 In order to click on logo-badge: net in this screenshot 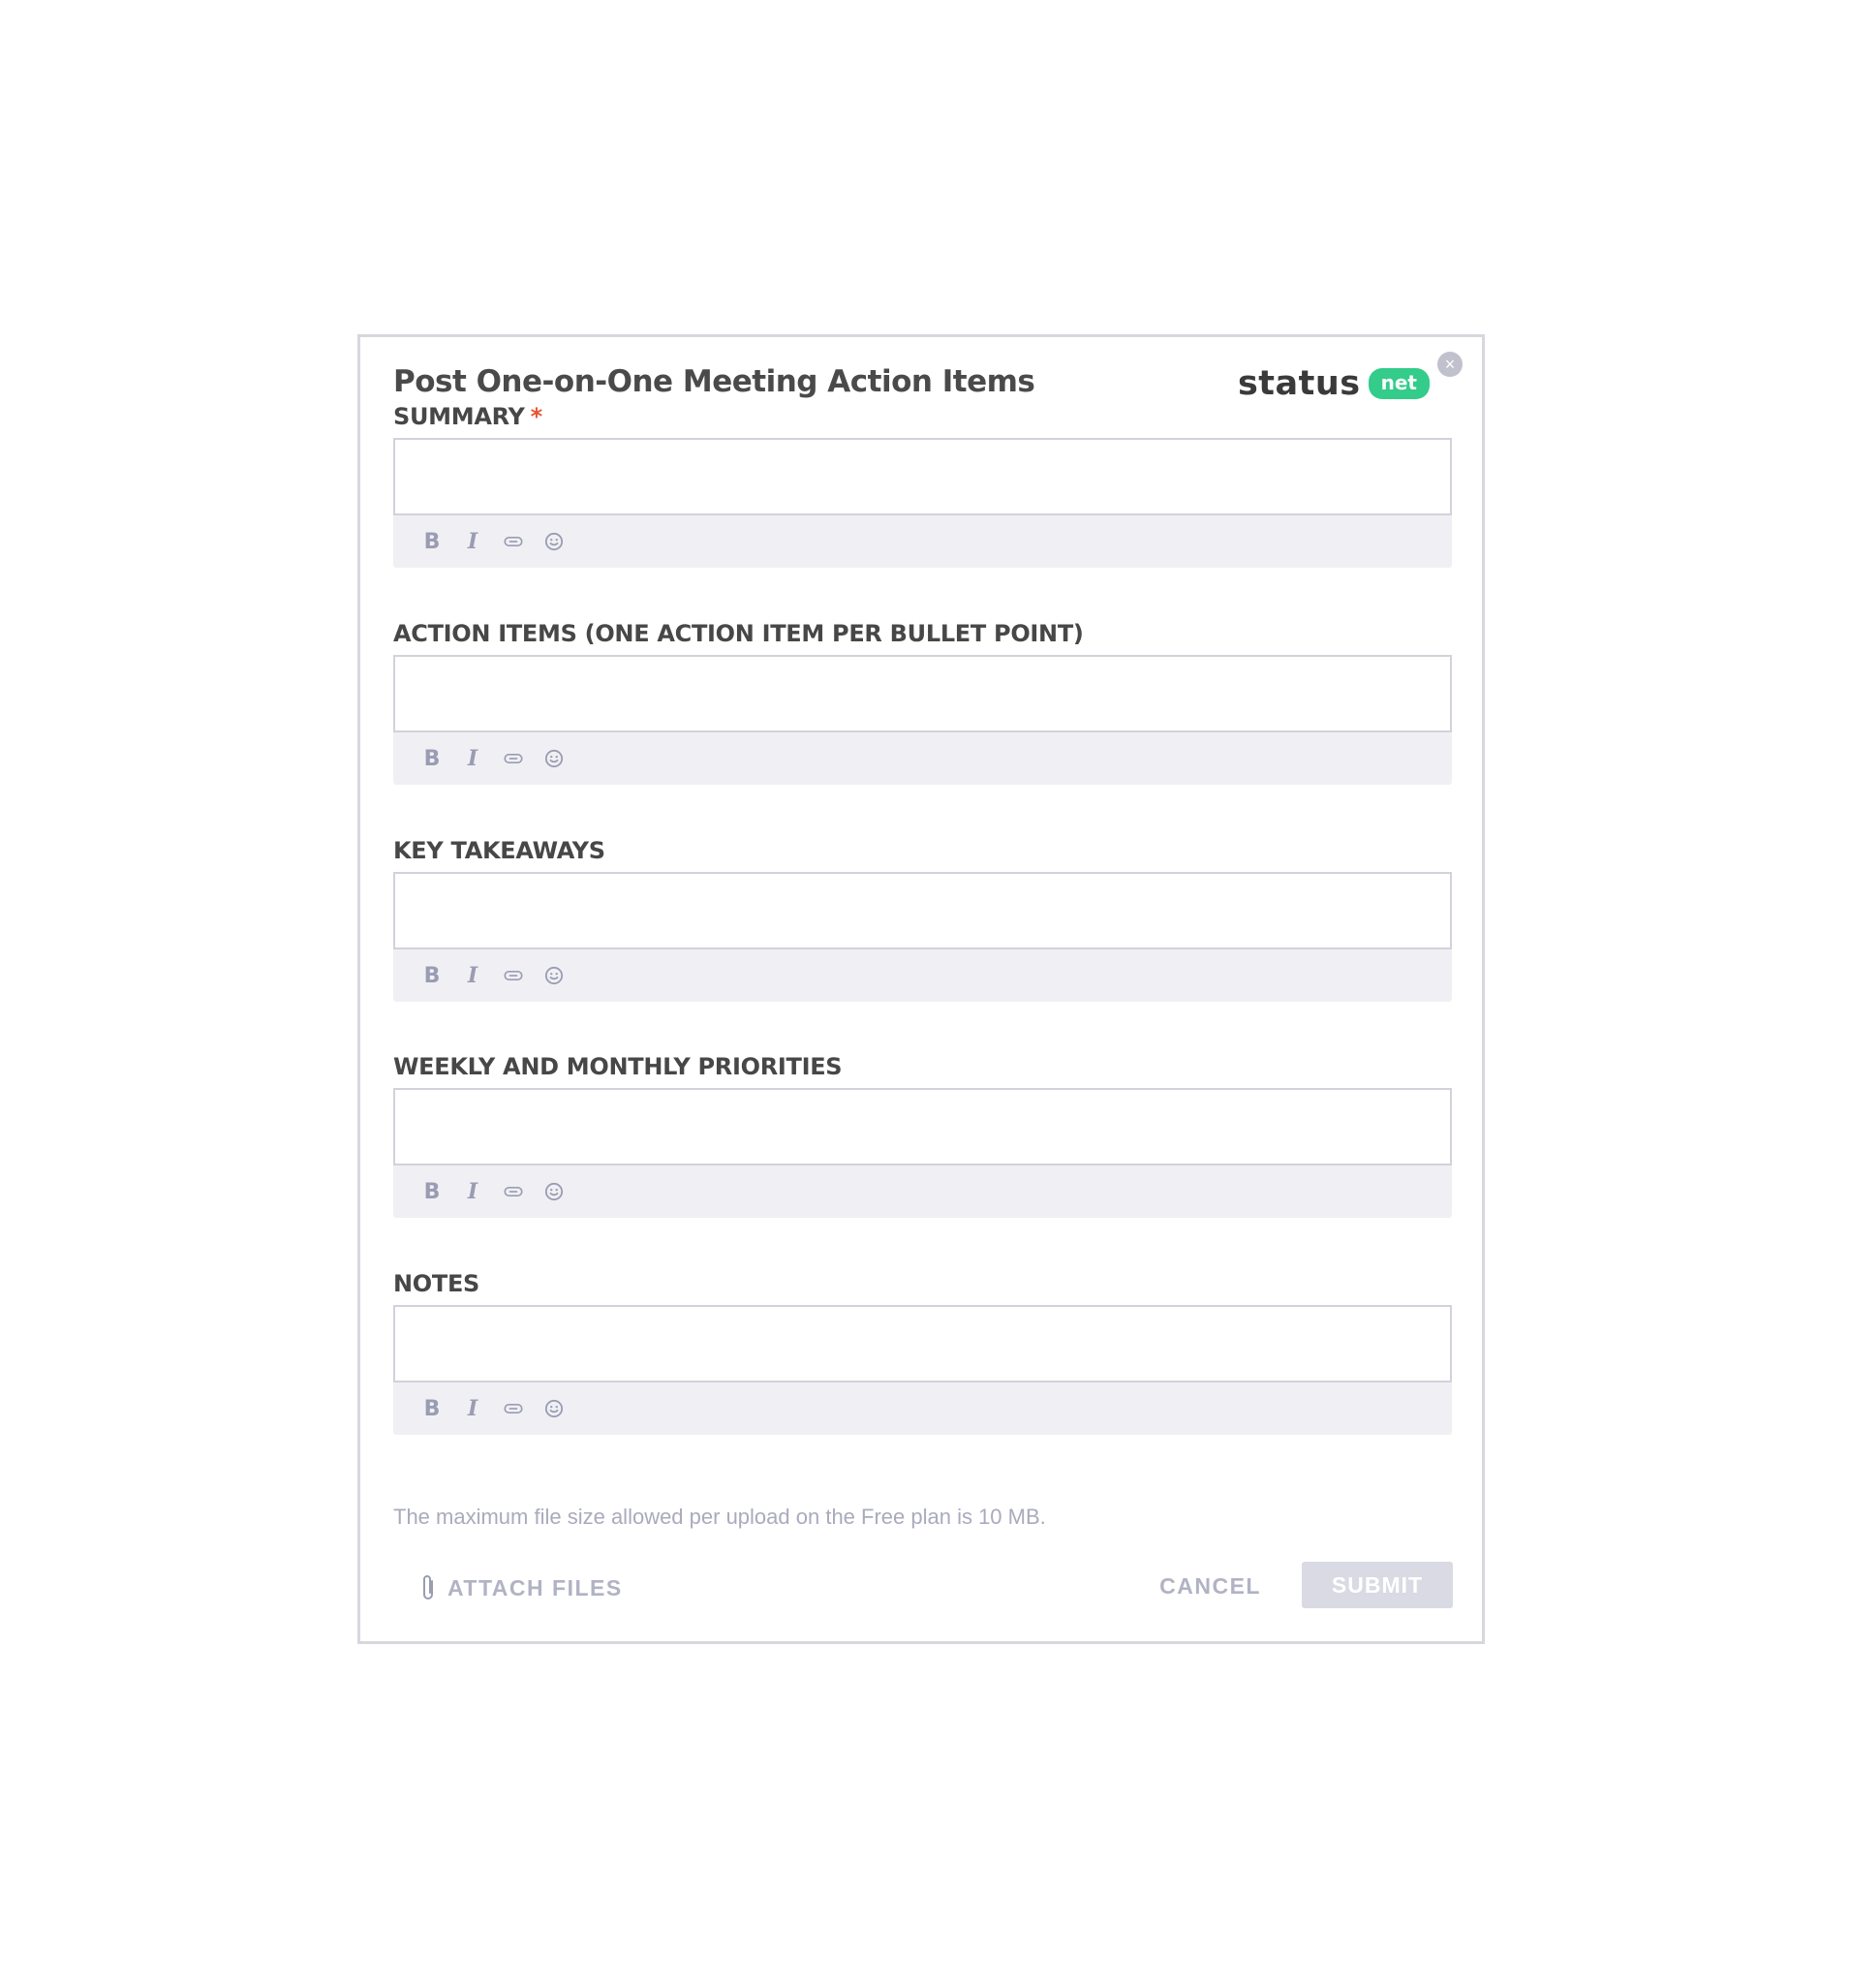, I will do `click(1399, 383)`.